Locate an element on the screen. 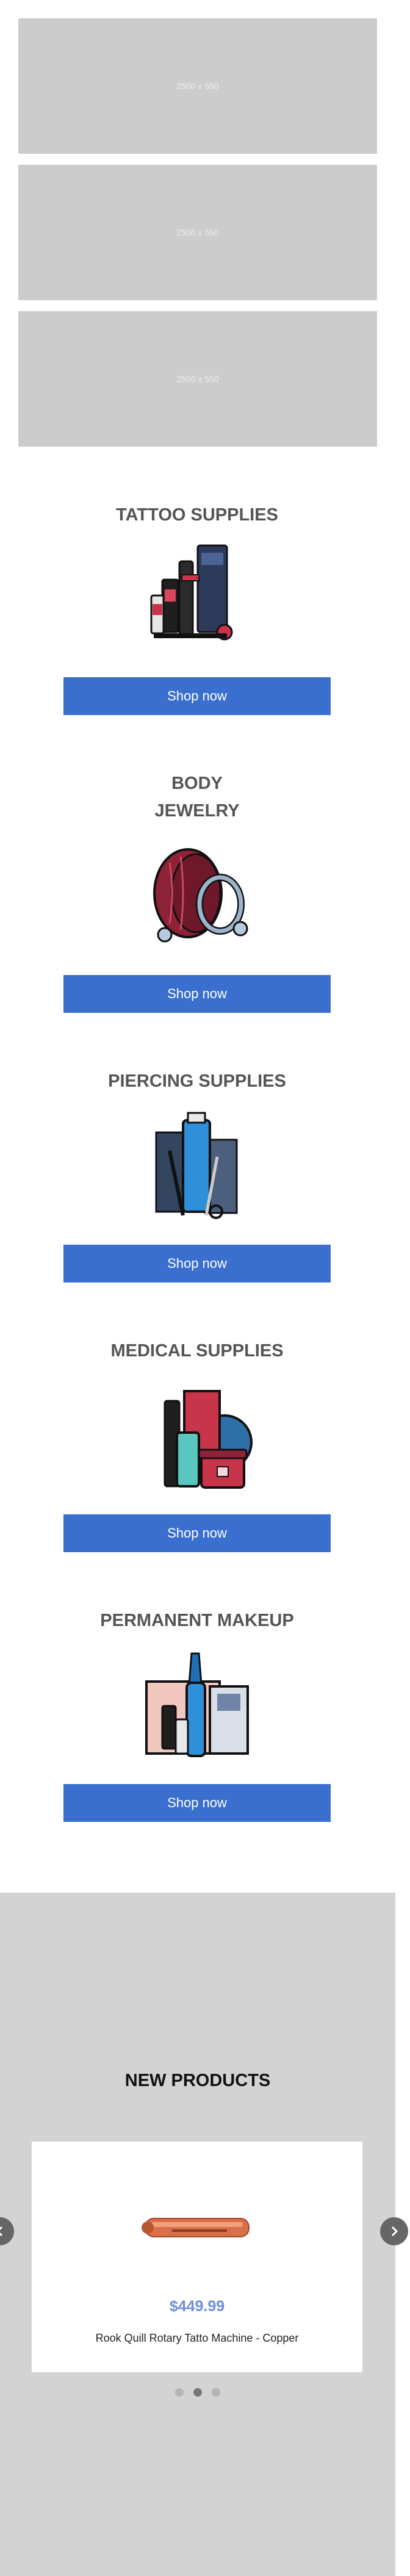 The width and height of the screenshot is (410, 2576). carousel-pagination is located at coordinates (197, 2392).